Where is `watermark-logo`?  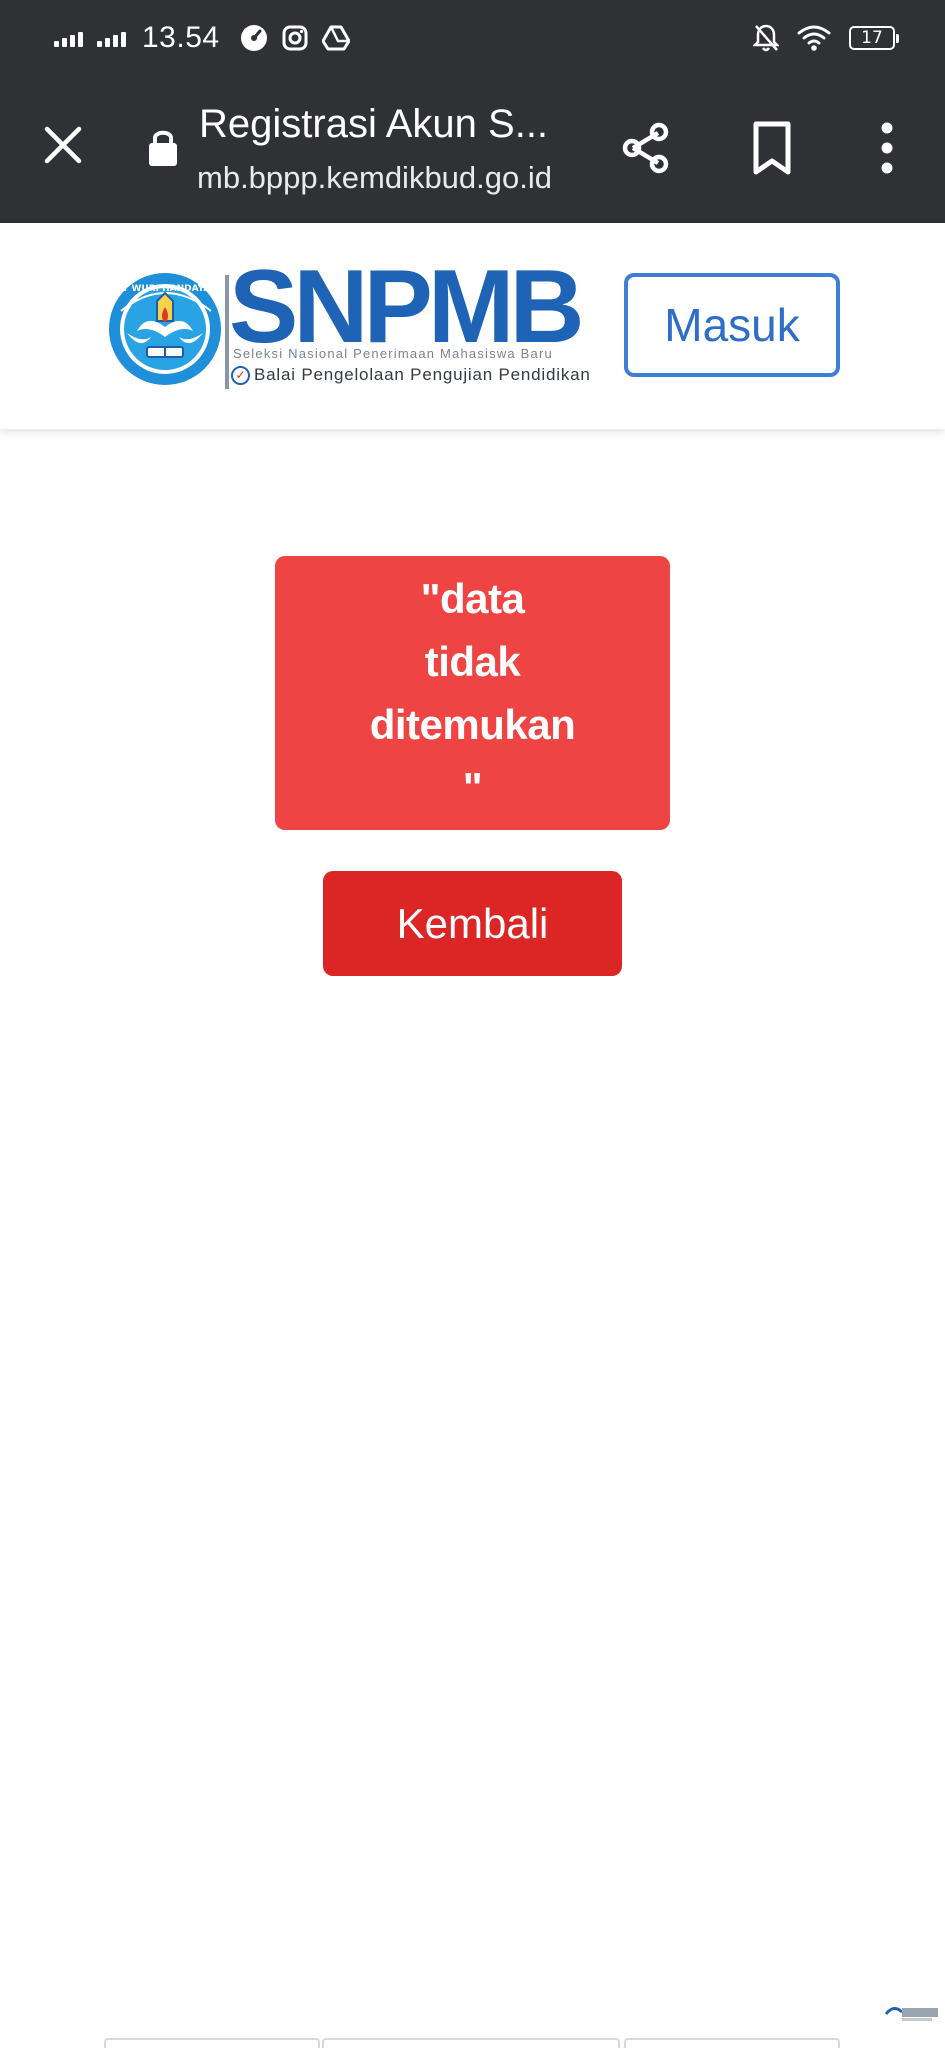 watermark-logo is located at coordinates (911, 2014).